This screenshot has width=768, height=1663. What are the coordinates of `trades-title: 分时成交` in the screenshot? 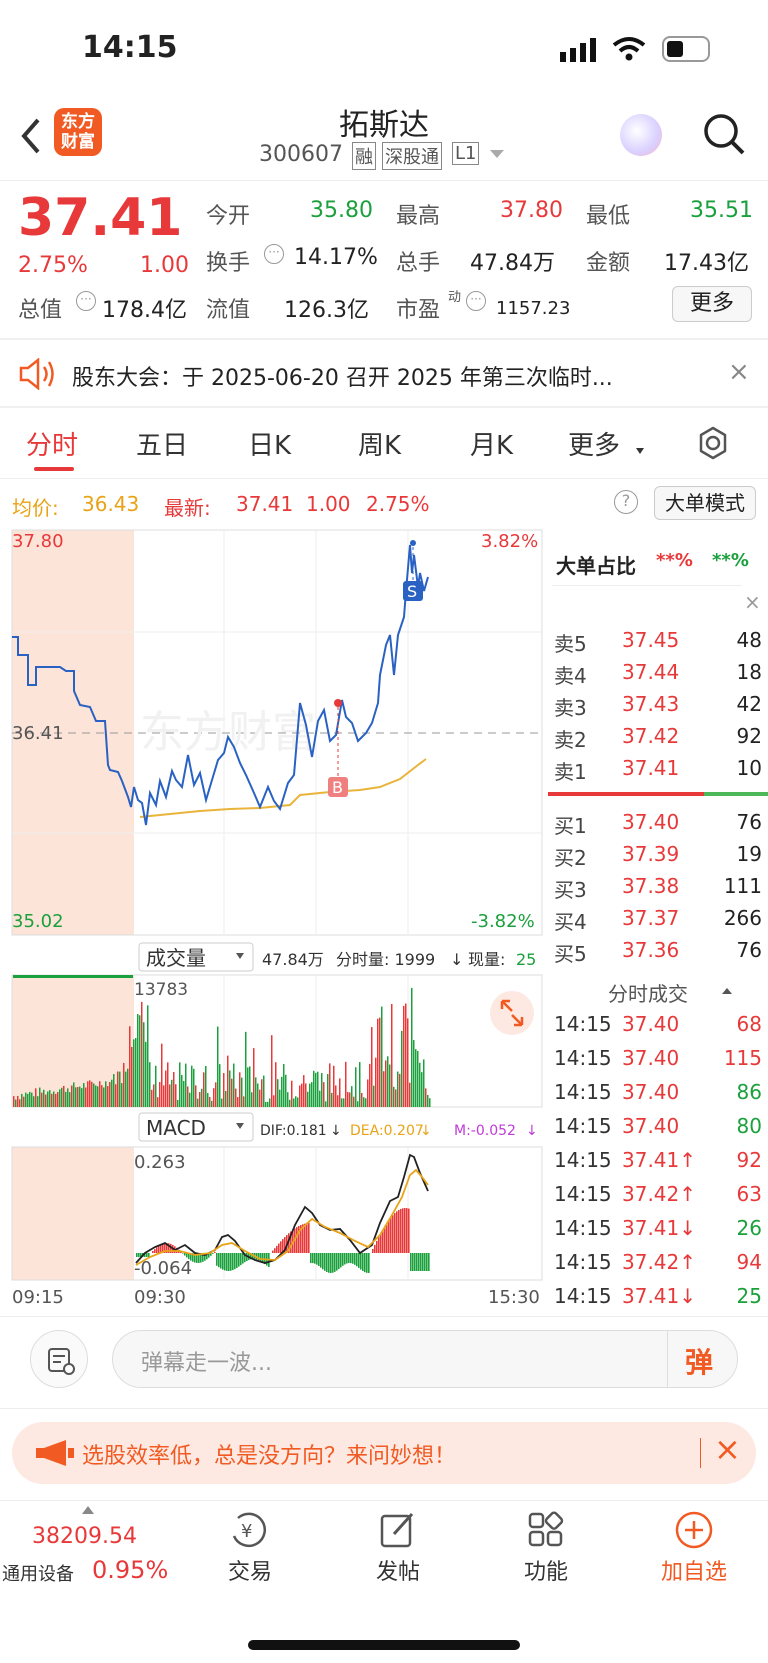 It's located at (648, 992).